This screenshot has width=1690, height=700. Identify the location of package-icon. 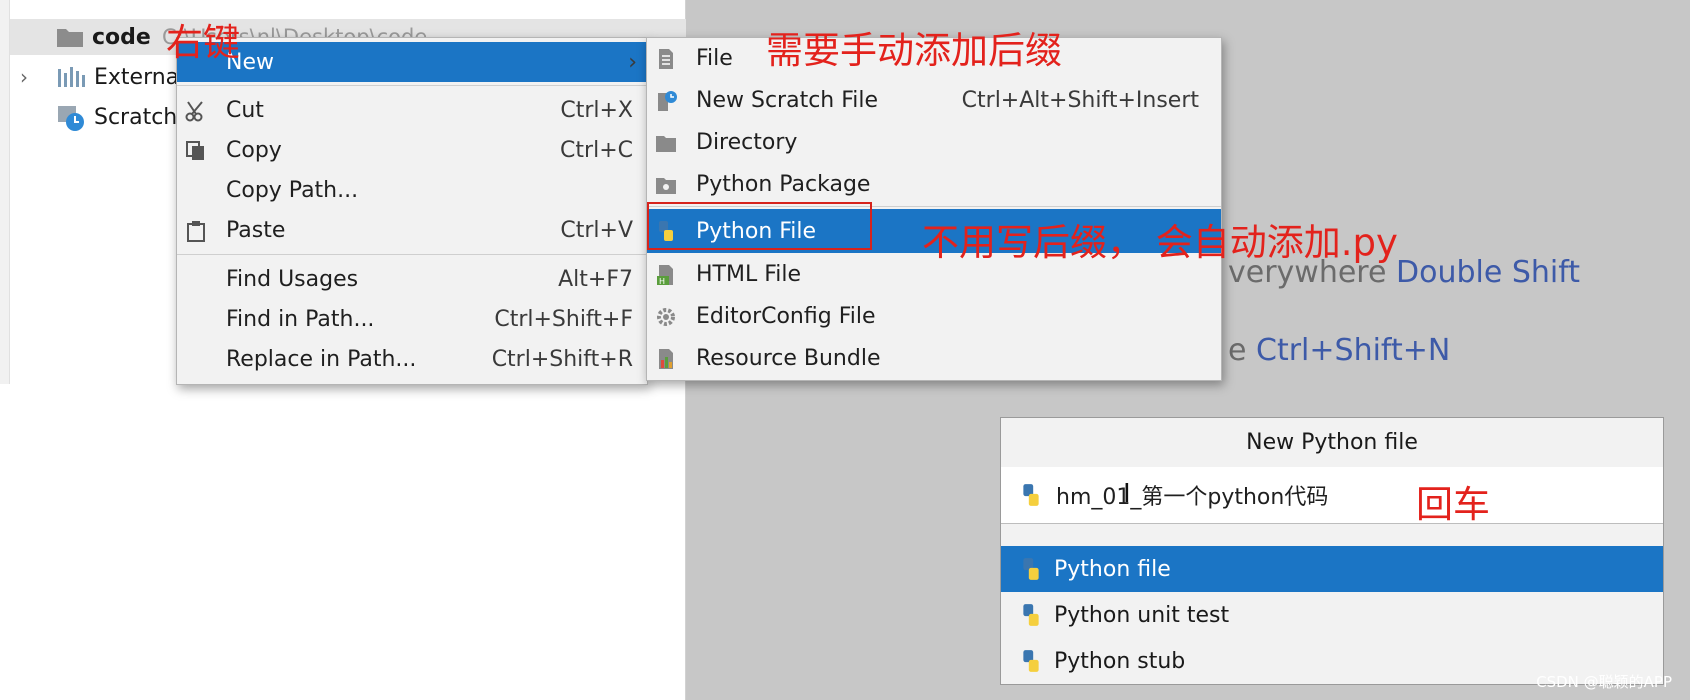
(666, 186).